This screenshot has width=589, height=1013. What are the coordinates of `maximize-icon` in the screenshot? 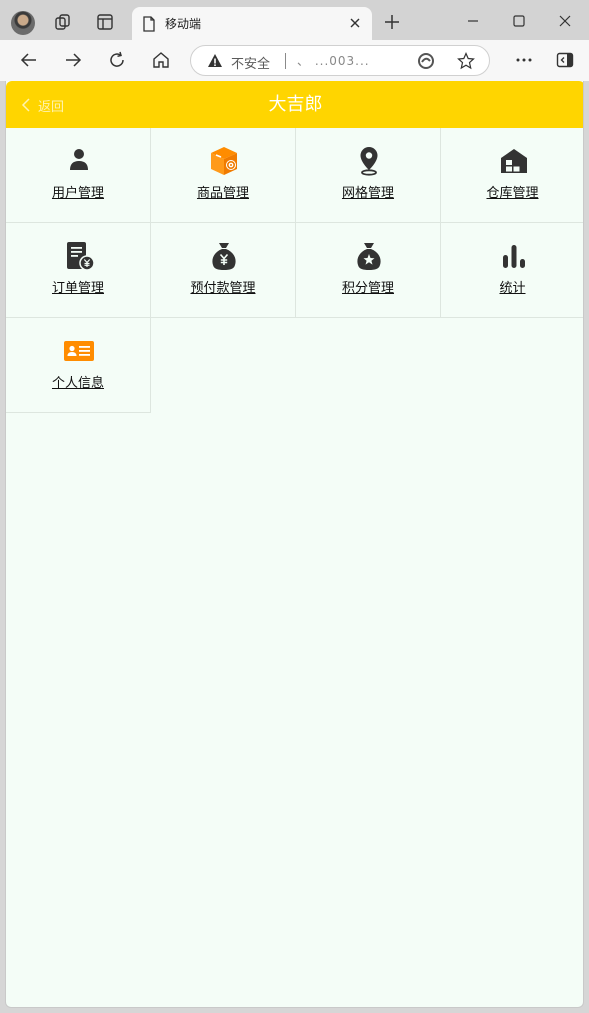 It's located at (519, 21).